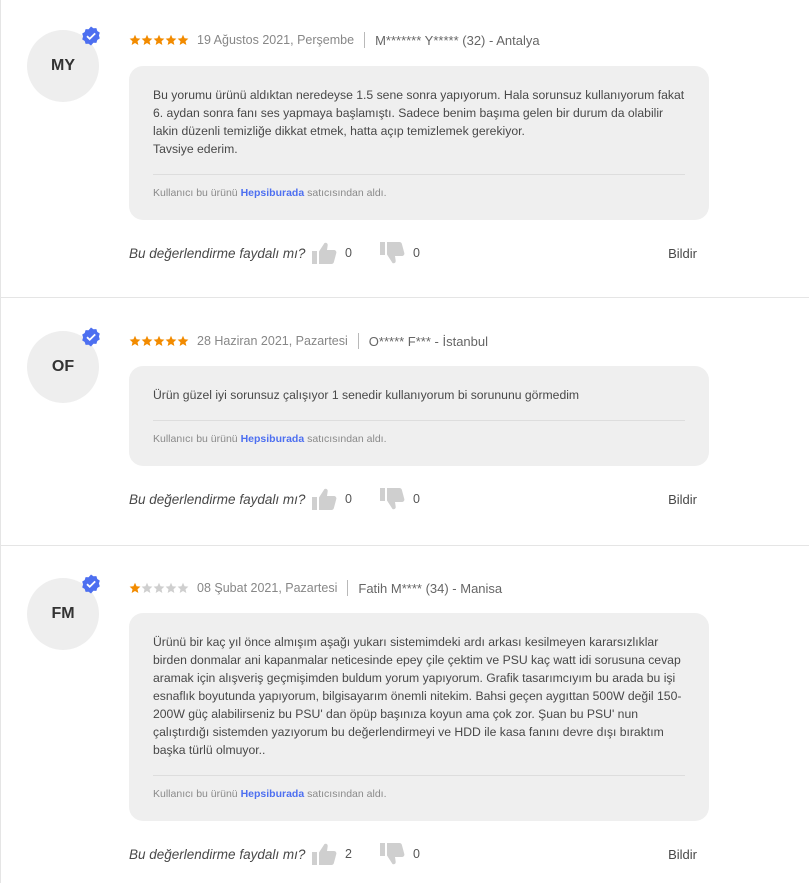 This screenshot has width=809, height=883. What do you see at coordinates (267, 588) in the screenshot?
I see `review-date: 08 Şubat 2021, Pazartesi` at bounding box center [267, 588].